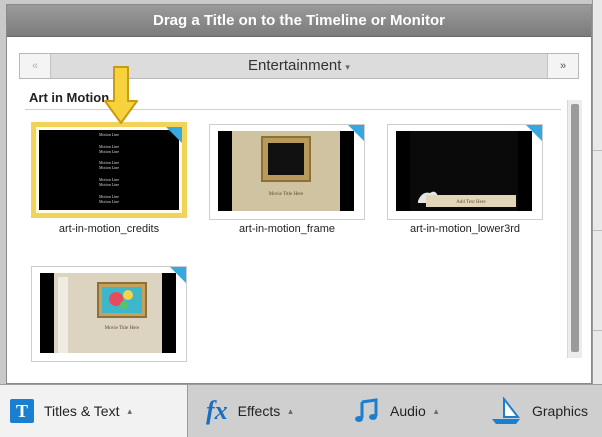  What do you see at coordinates (122, 328) in the screenshot?
I see `gallery-caption: Movie Title Here` at bounding box center [122, 328].